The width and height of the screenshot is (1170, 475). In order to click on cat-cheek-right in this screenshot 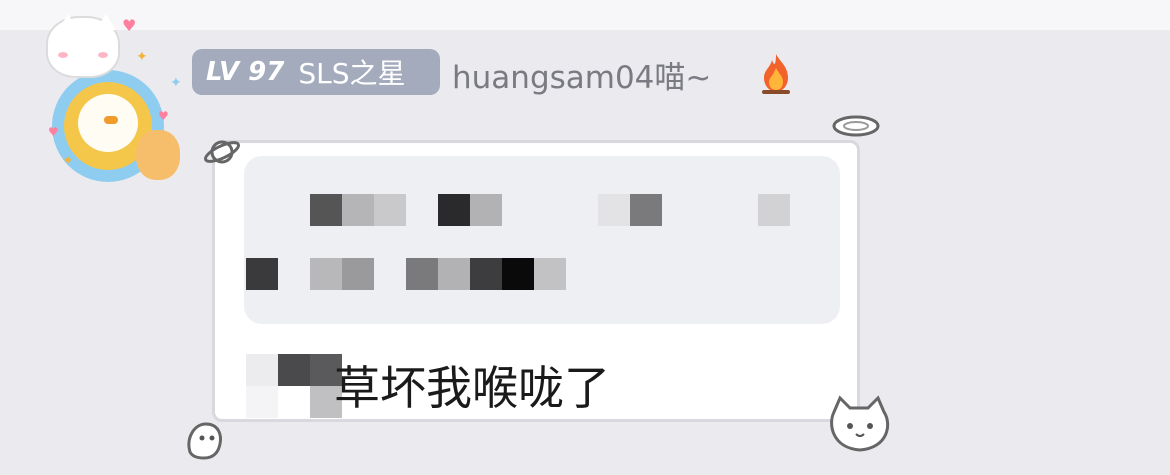, I will do `click(103, 55)`.